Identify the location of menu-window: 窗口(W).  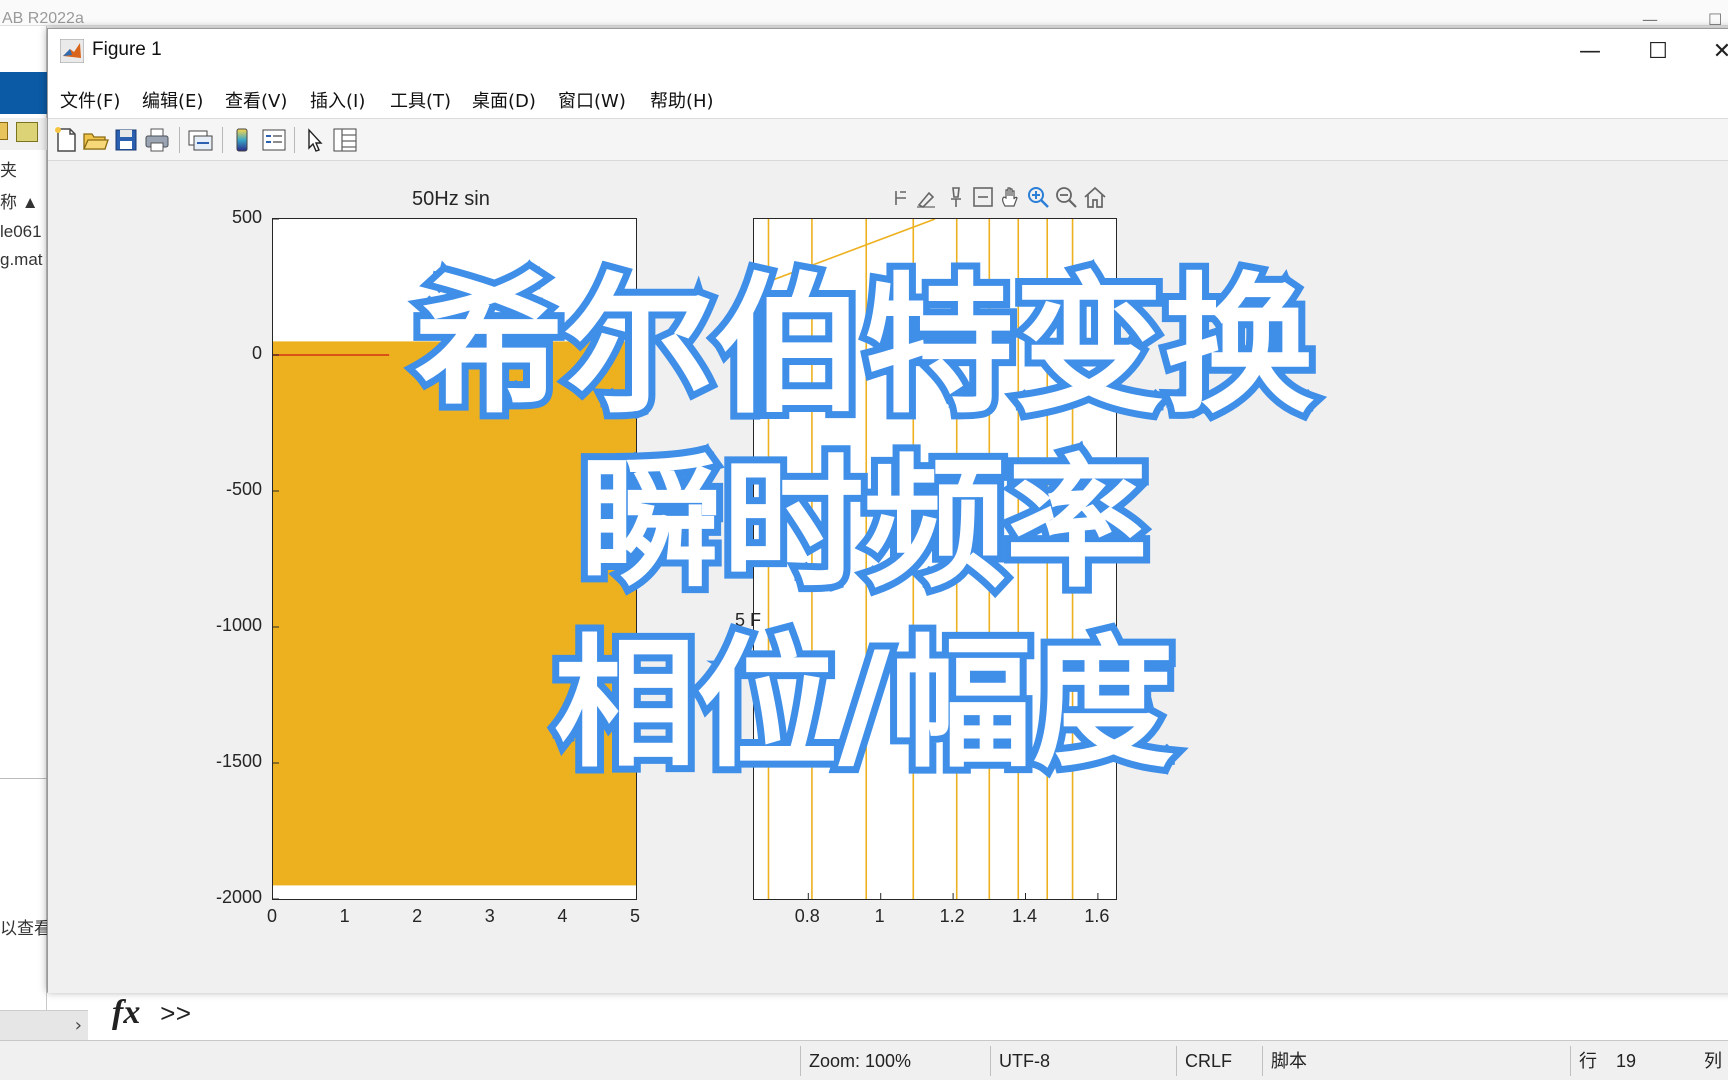
(592, 100).